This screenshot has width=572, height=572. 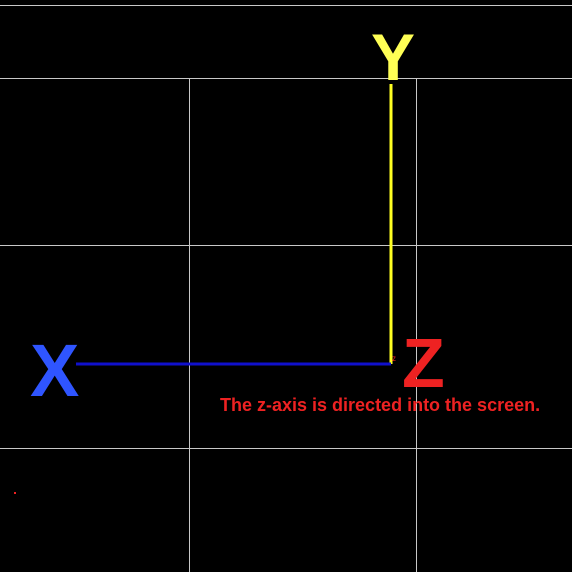 I want to click on x-axis-label: X, so click(x=55, y=370).